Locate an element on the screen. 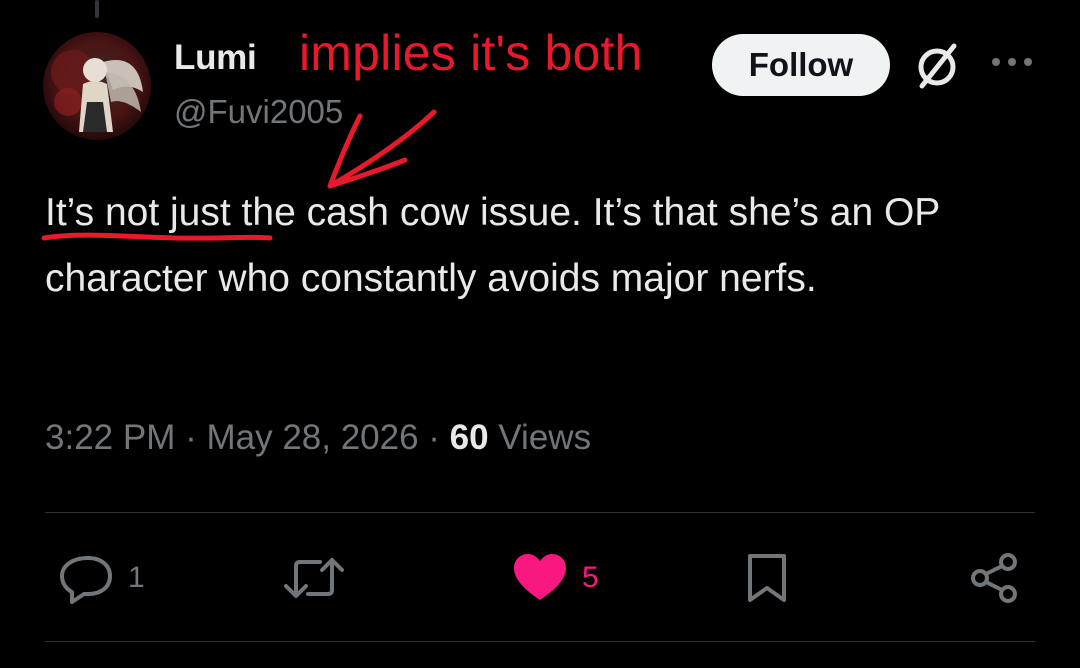  tweet-metadata: 3:22 PM · May 28, 2026 · 60 Views is located at coordinates (318, 438).